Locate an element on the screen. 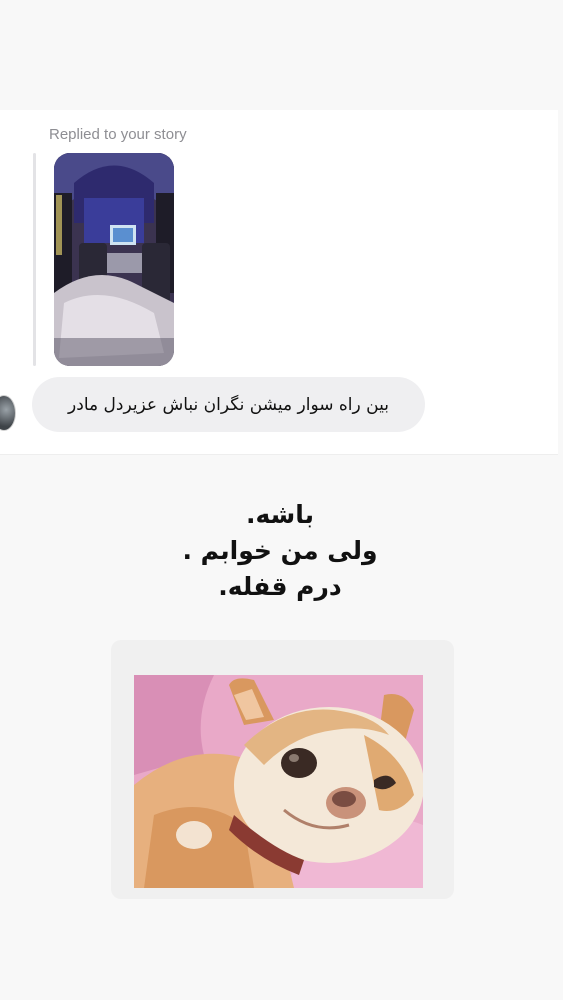 The width and height of the screenshot is (563, 1000). train-cabin-photo-icon is located at coordinates (114, 259).